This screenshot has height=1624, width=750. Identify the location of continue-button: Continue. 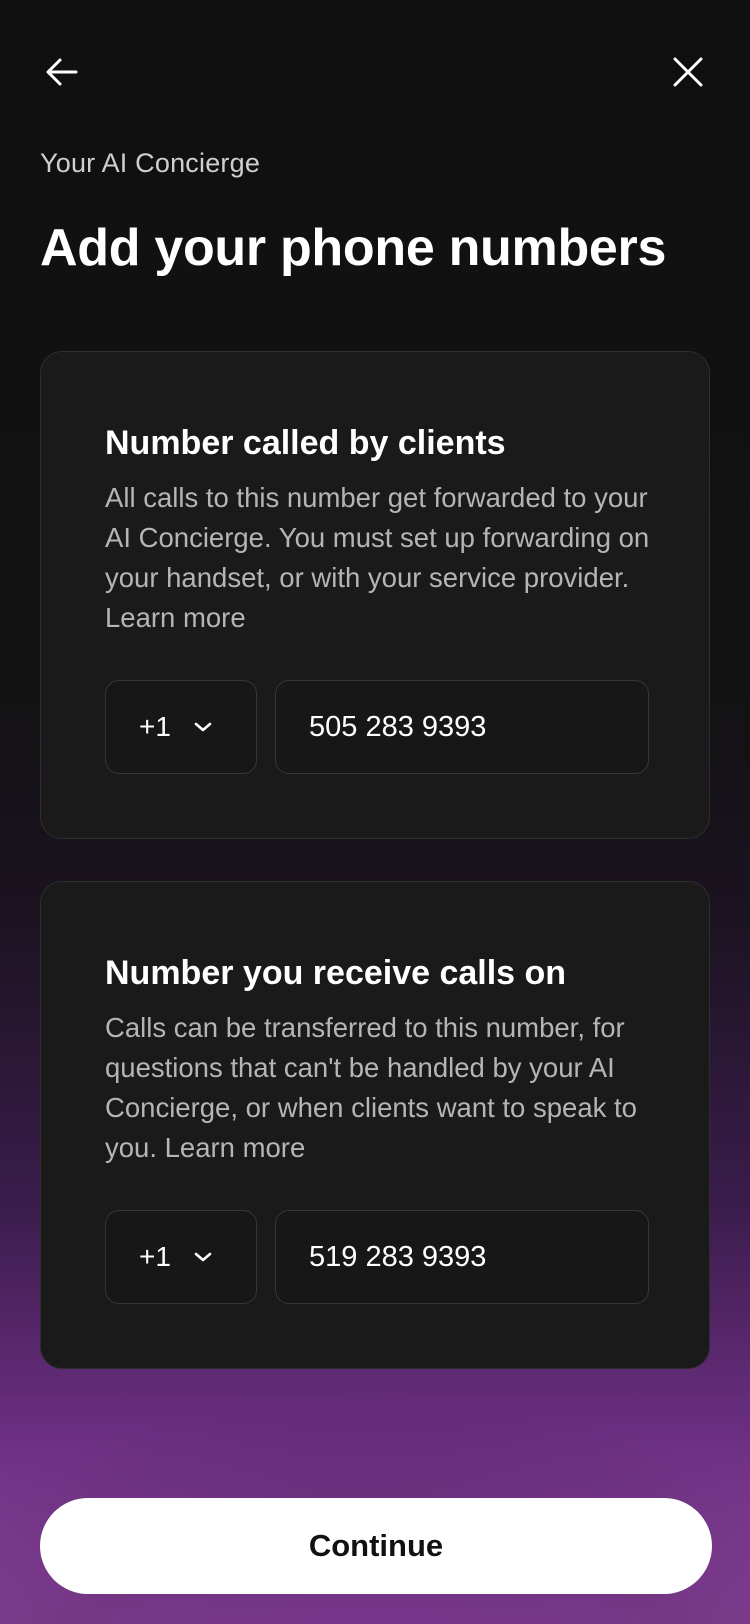
(376, 1546).